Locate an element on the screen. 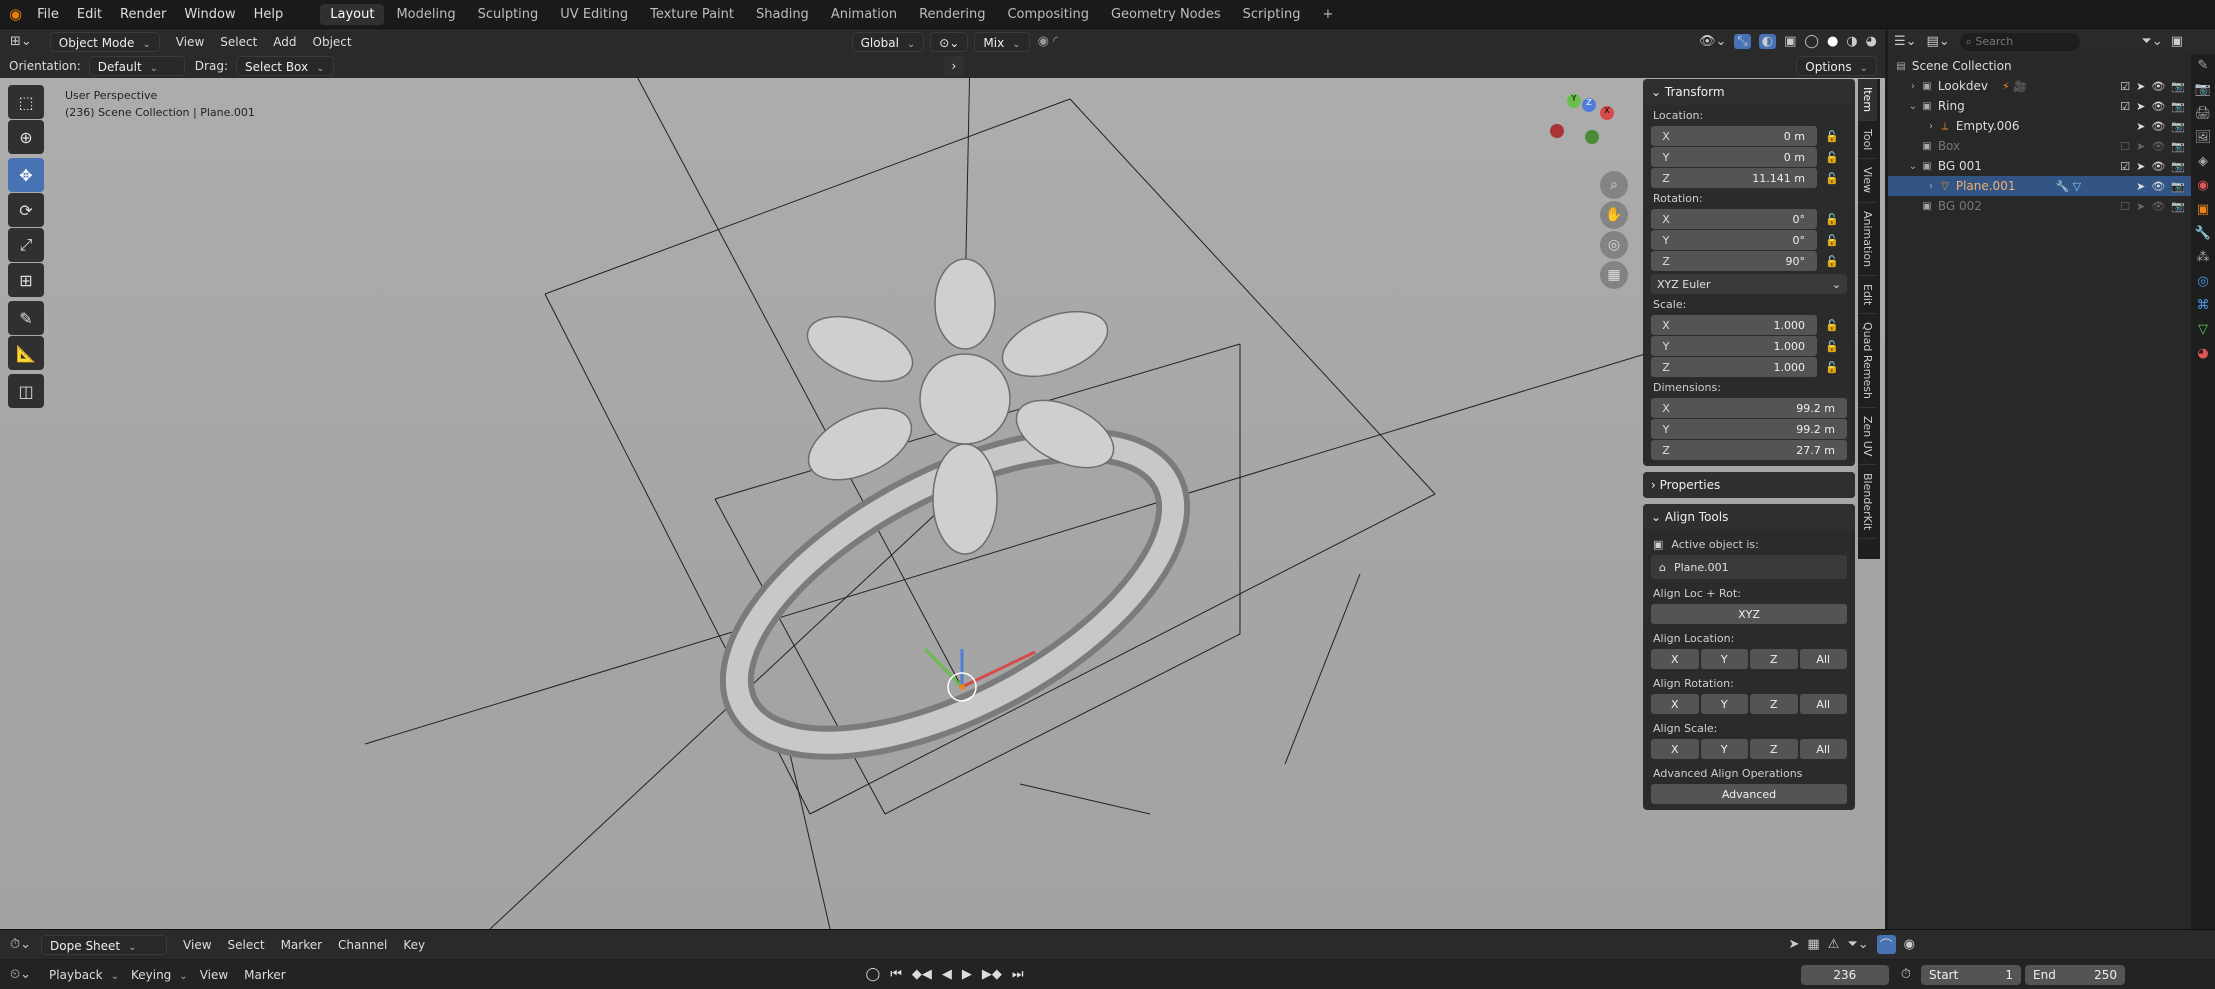 Image resolution: width=2215 pixels, height=989 pixels. overlay-icon: ◐ is located at coordinates (1767, 41).